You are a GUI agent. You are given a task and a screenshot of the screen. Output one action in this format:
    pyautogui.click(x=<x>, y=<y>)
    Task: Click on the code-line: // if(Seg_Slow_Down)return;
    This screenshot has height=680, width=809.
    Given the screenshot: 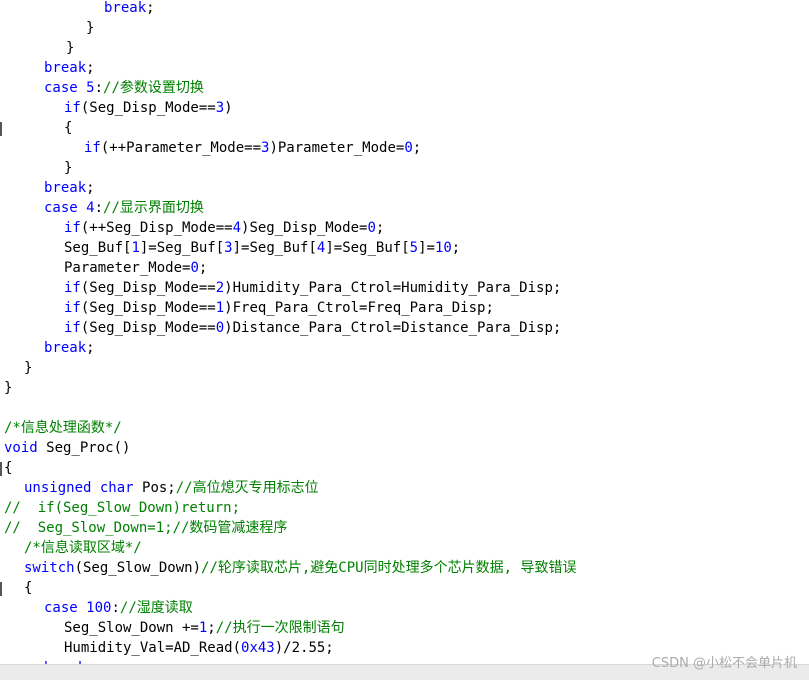 What is the action you would take?
    pyautogui.click(x=122, y=508)
    